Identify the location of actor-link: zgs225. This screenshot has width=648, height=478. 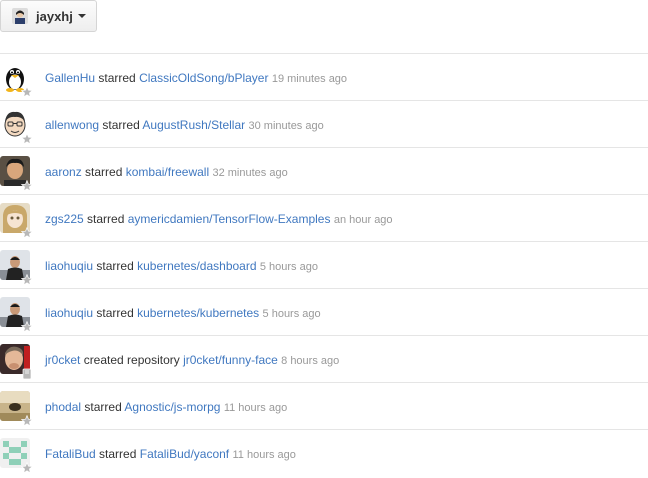
(64, 219).